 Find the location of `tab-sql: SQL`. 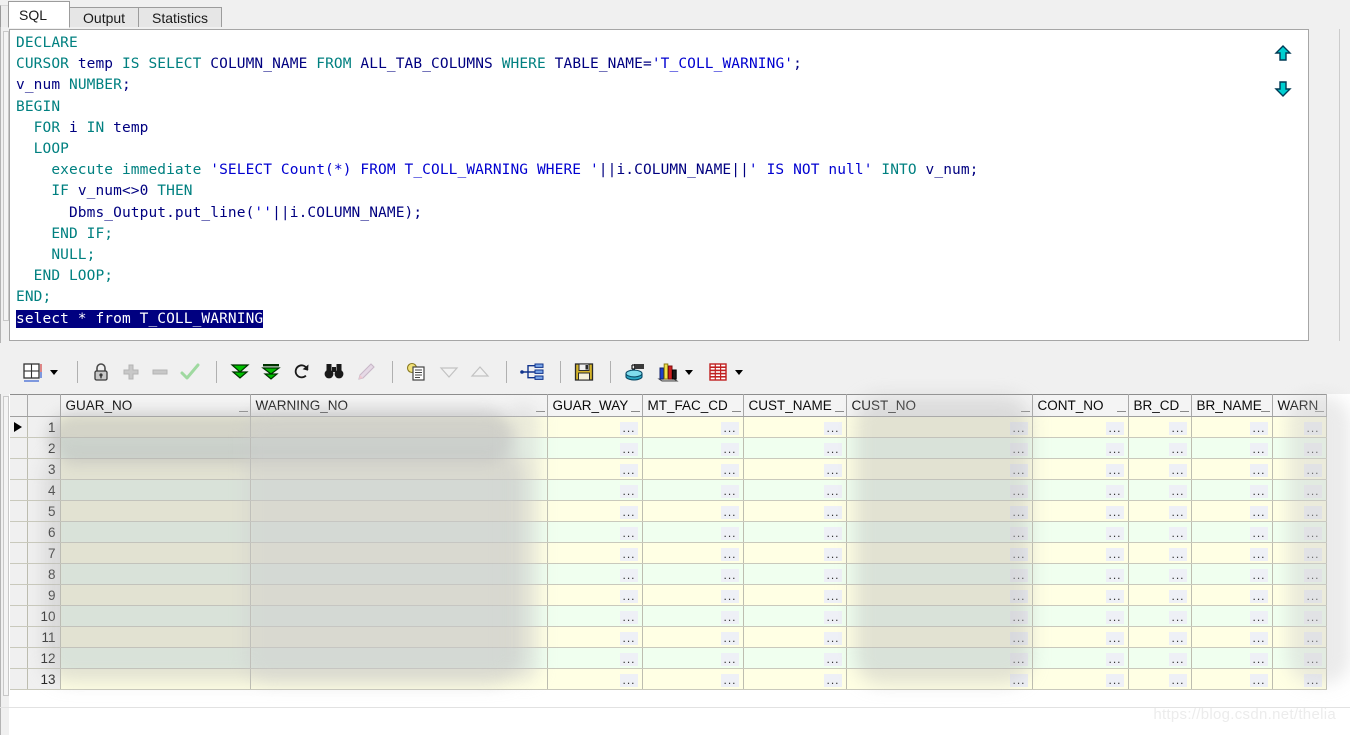

tab-sql: SQL is located at coordinates (39, 14).